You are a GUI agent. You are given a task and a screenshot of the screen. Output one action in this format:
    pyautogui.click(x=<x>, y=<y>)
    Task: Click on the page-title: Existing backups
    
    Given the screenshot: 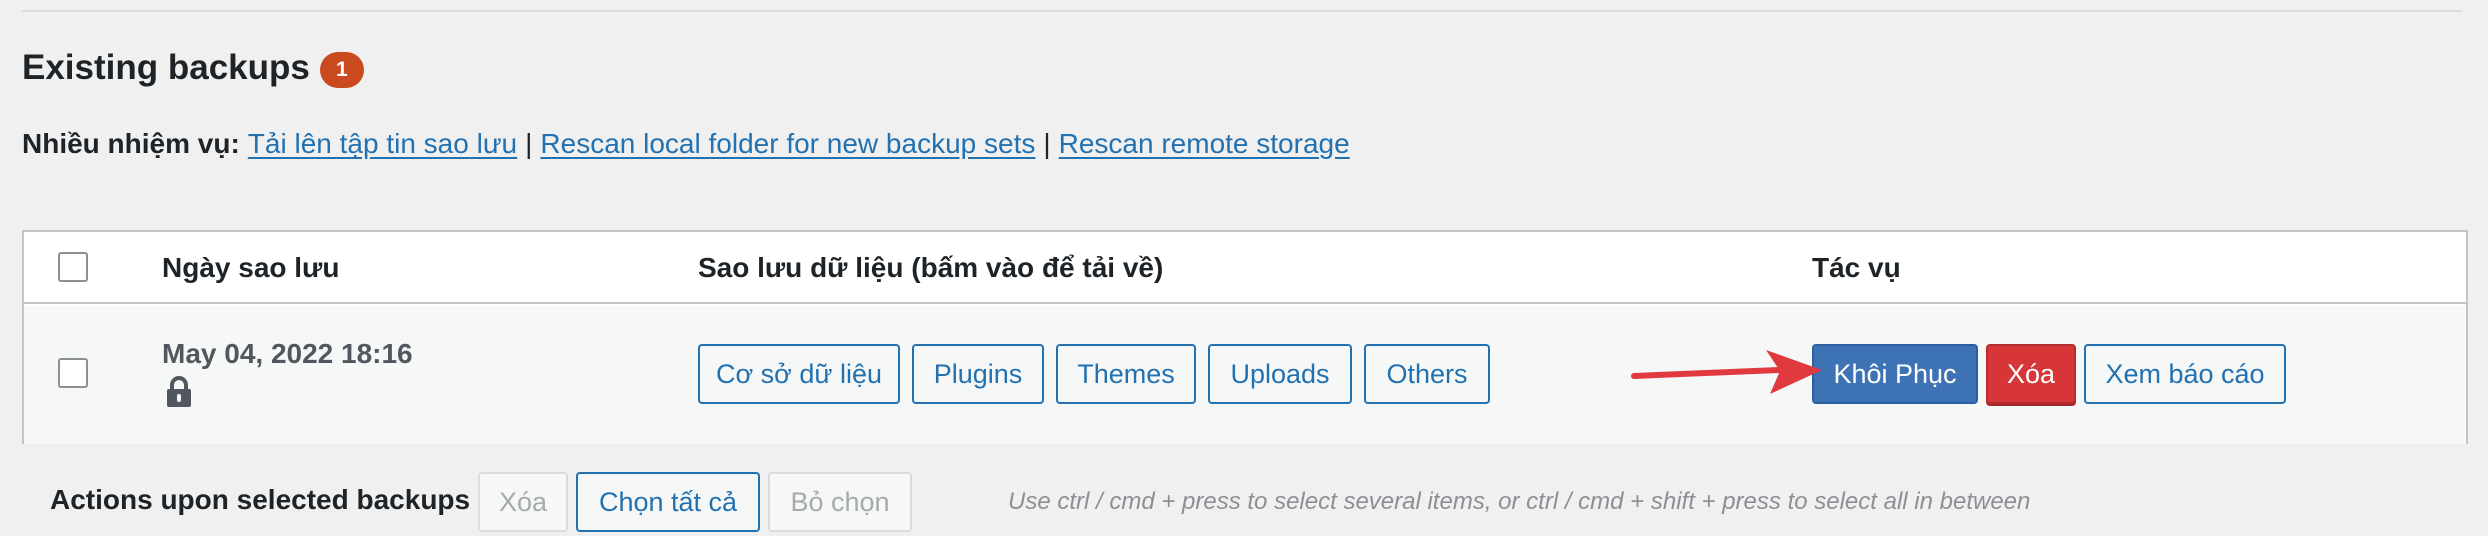 What is the action you would take?
    pyautogui.click(x=166, y=67)
    